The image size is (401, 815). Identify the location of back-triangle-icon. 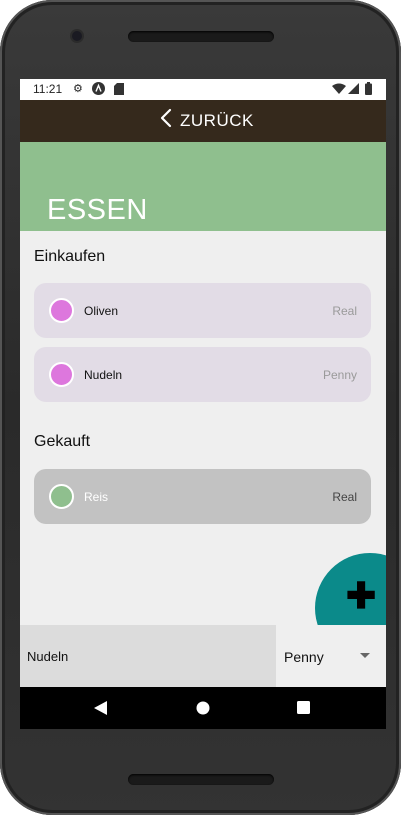
(100, 710).